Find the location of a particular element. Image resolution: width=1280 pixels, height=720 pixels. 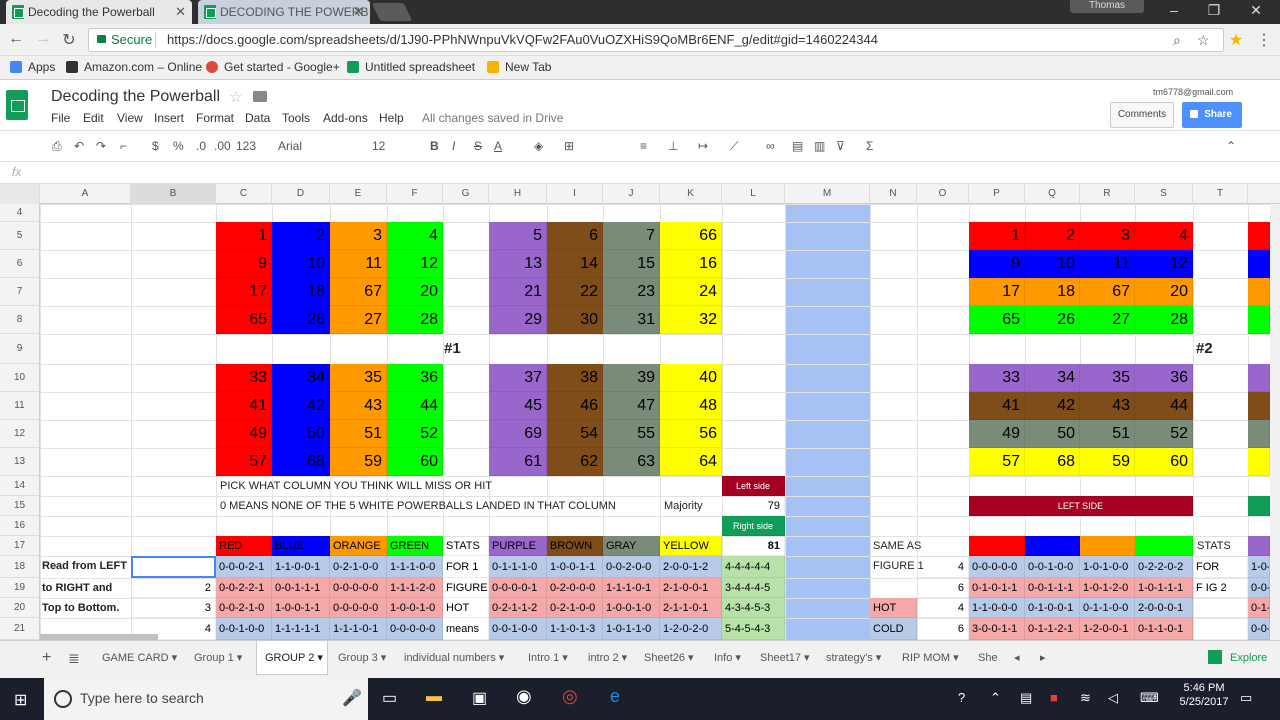

row-header-9: 9 is located at coordinates (20, 349).